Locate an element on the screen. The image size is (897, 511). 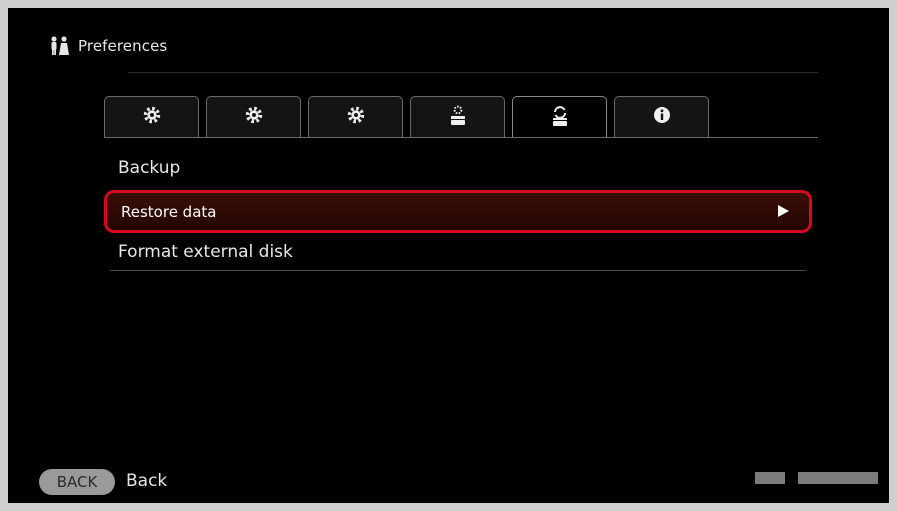
menu-item-restore-data: Restore data is located at coordinates (458, 211).